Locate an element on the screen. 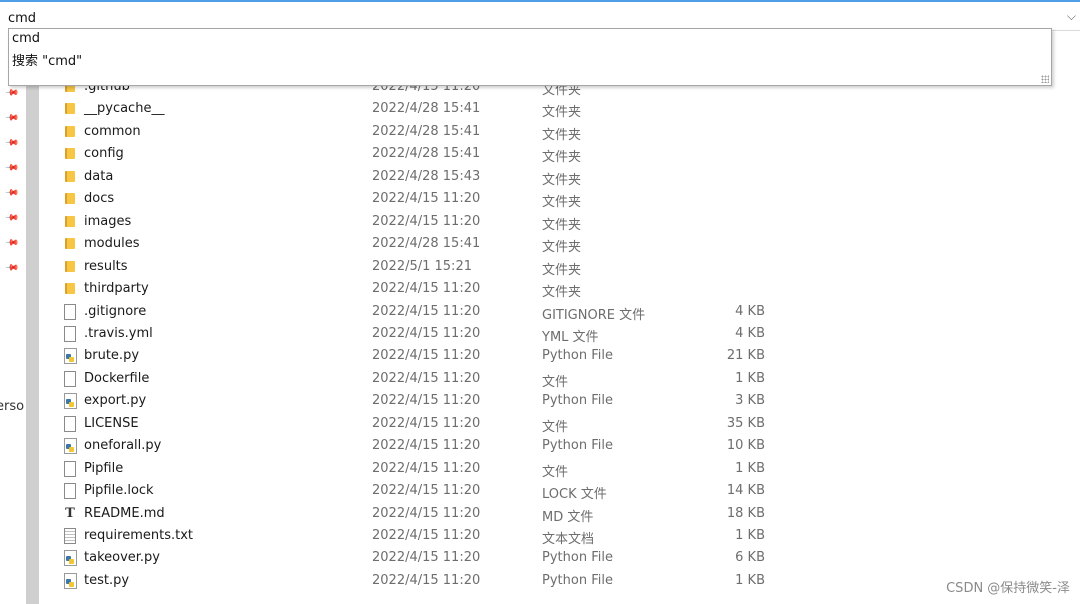 This screenshot has width=1080, height=604. file-size: 3 KB is located at coordinates (750, 401).